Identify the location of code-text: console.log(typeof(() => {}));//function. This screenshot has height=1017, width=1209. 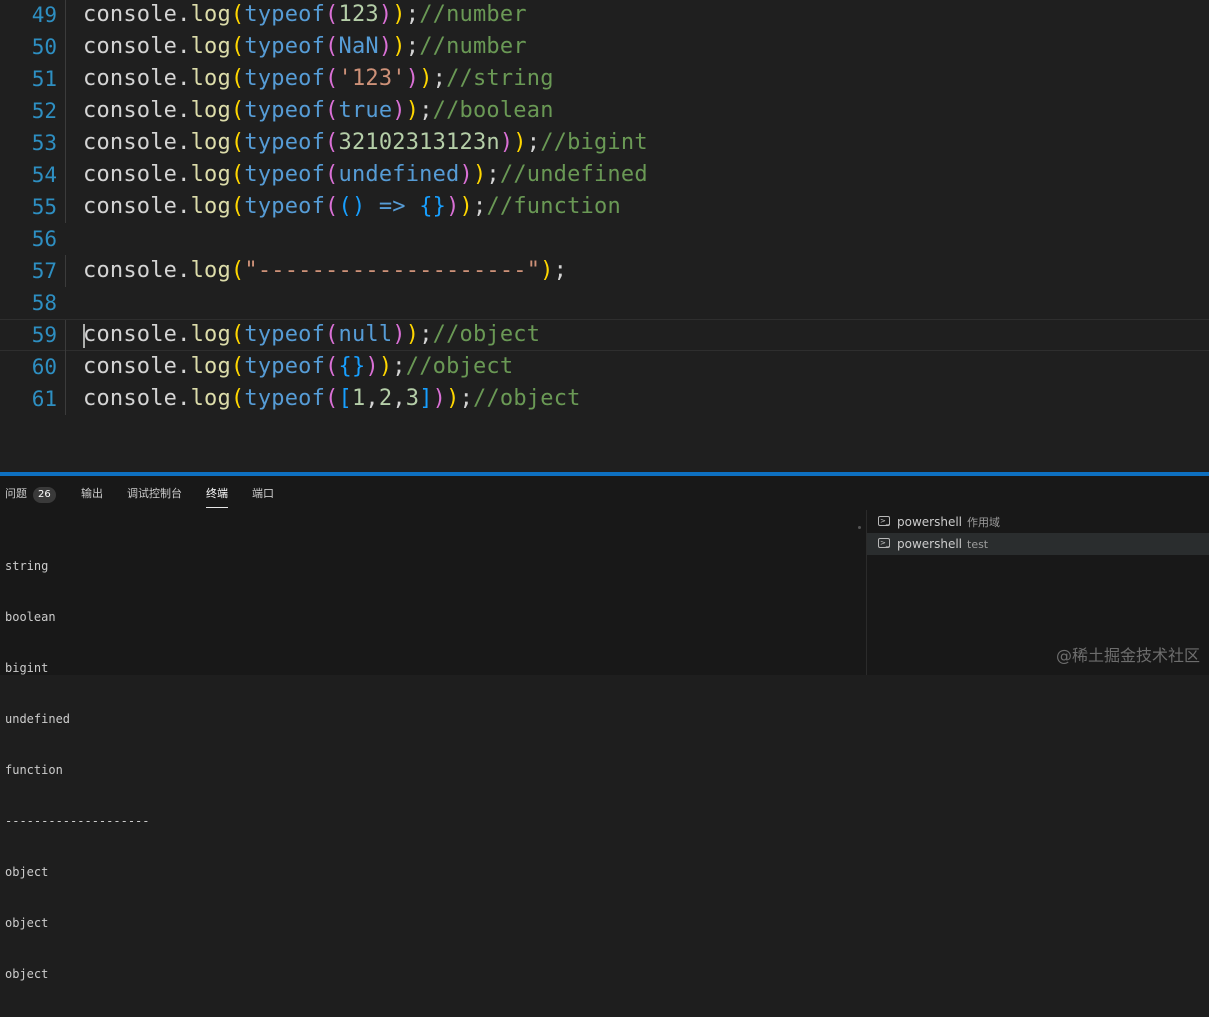
(352, 207).